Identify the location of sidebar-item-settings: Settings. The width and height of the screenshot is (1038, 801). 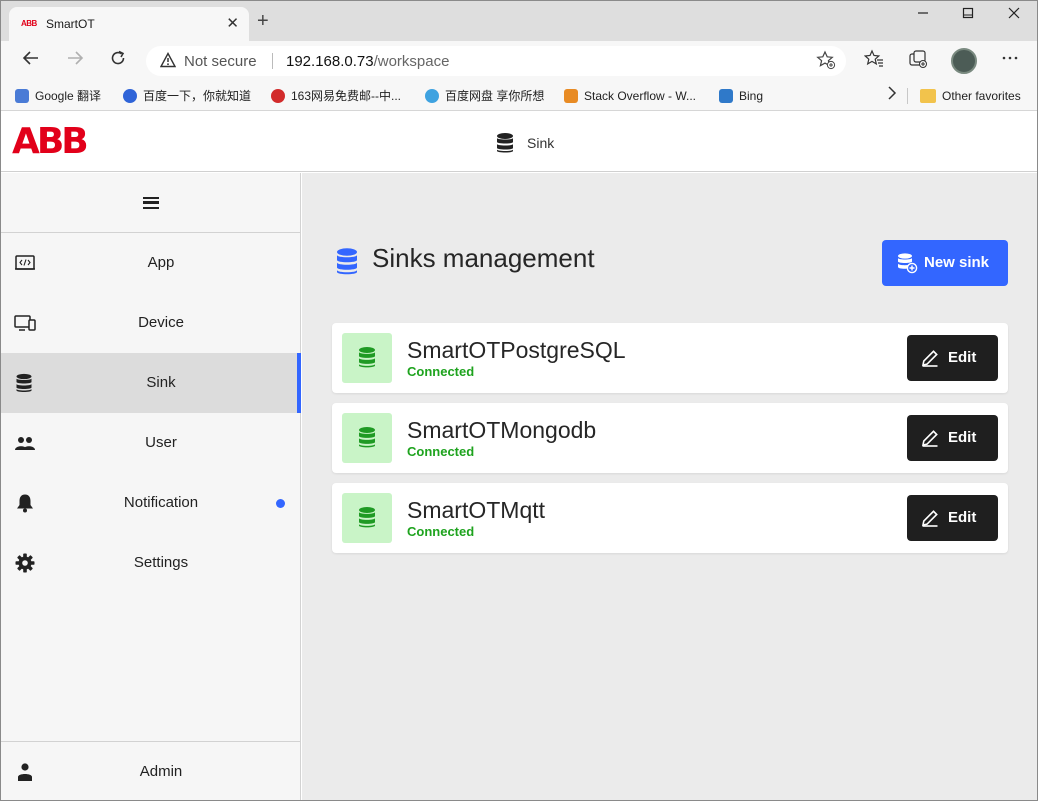
(150, 563).